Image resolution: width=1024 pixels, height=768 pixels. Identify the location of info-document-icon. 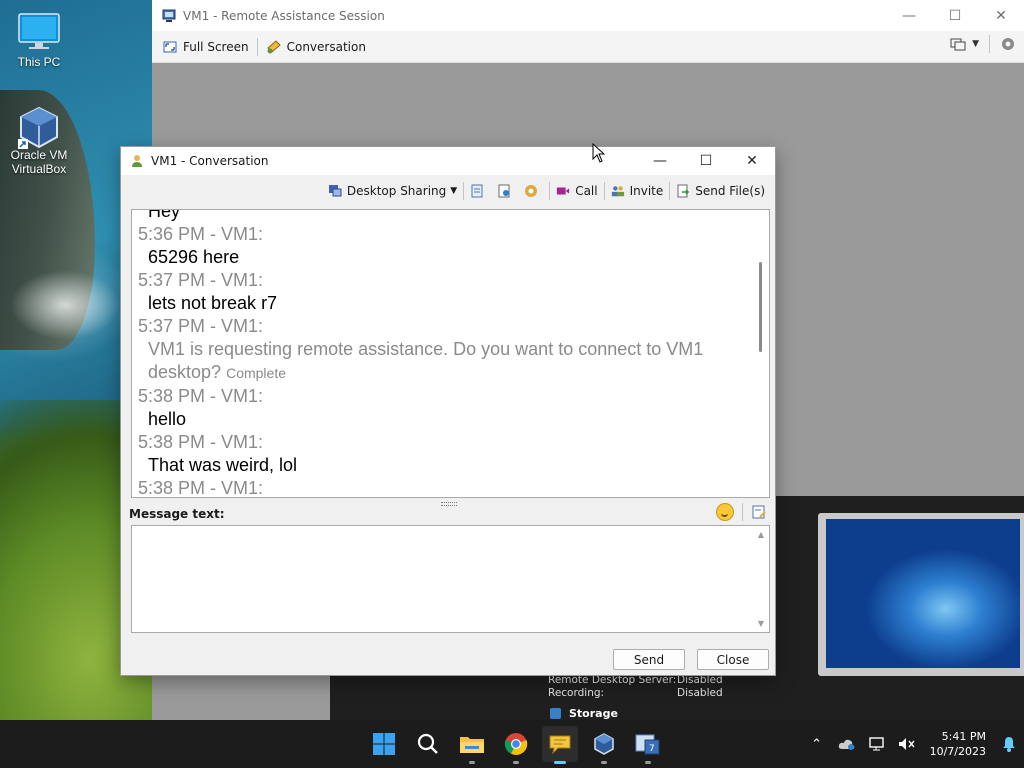
(504, 191).